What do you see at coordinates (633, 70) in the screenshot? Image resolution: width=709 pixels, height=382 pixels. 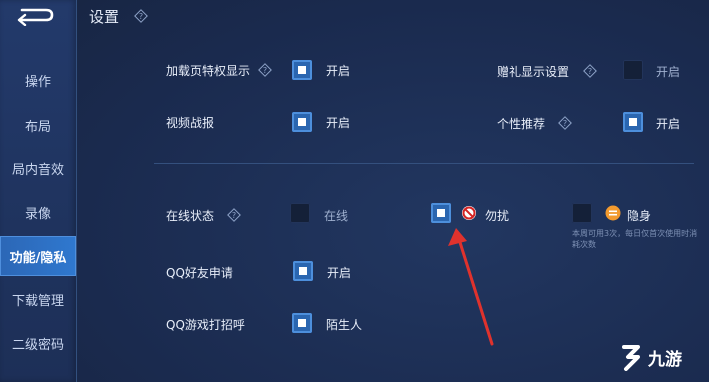 I see `gift-display-checkbox` at bounding box center [633, 70].